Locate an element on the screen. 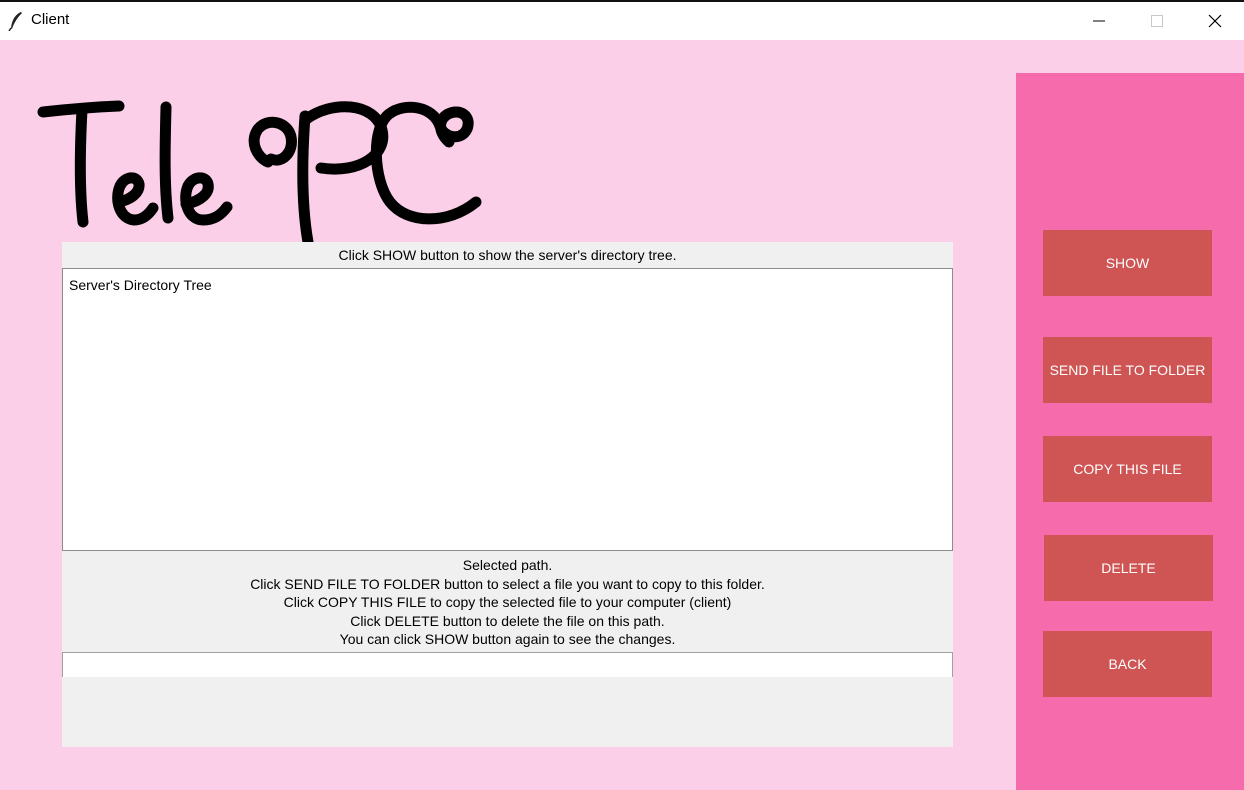  maximize-icon is located at coordinates (1157, 21).